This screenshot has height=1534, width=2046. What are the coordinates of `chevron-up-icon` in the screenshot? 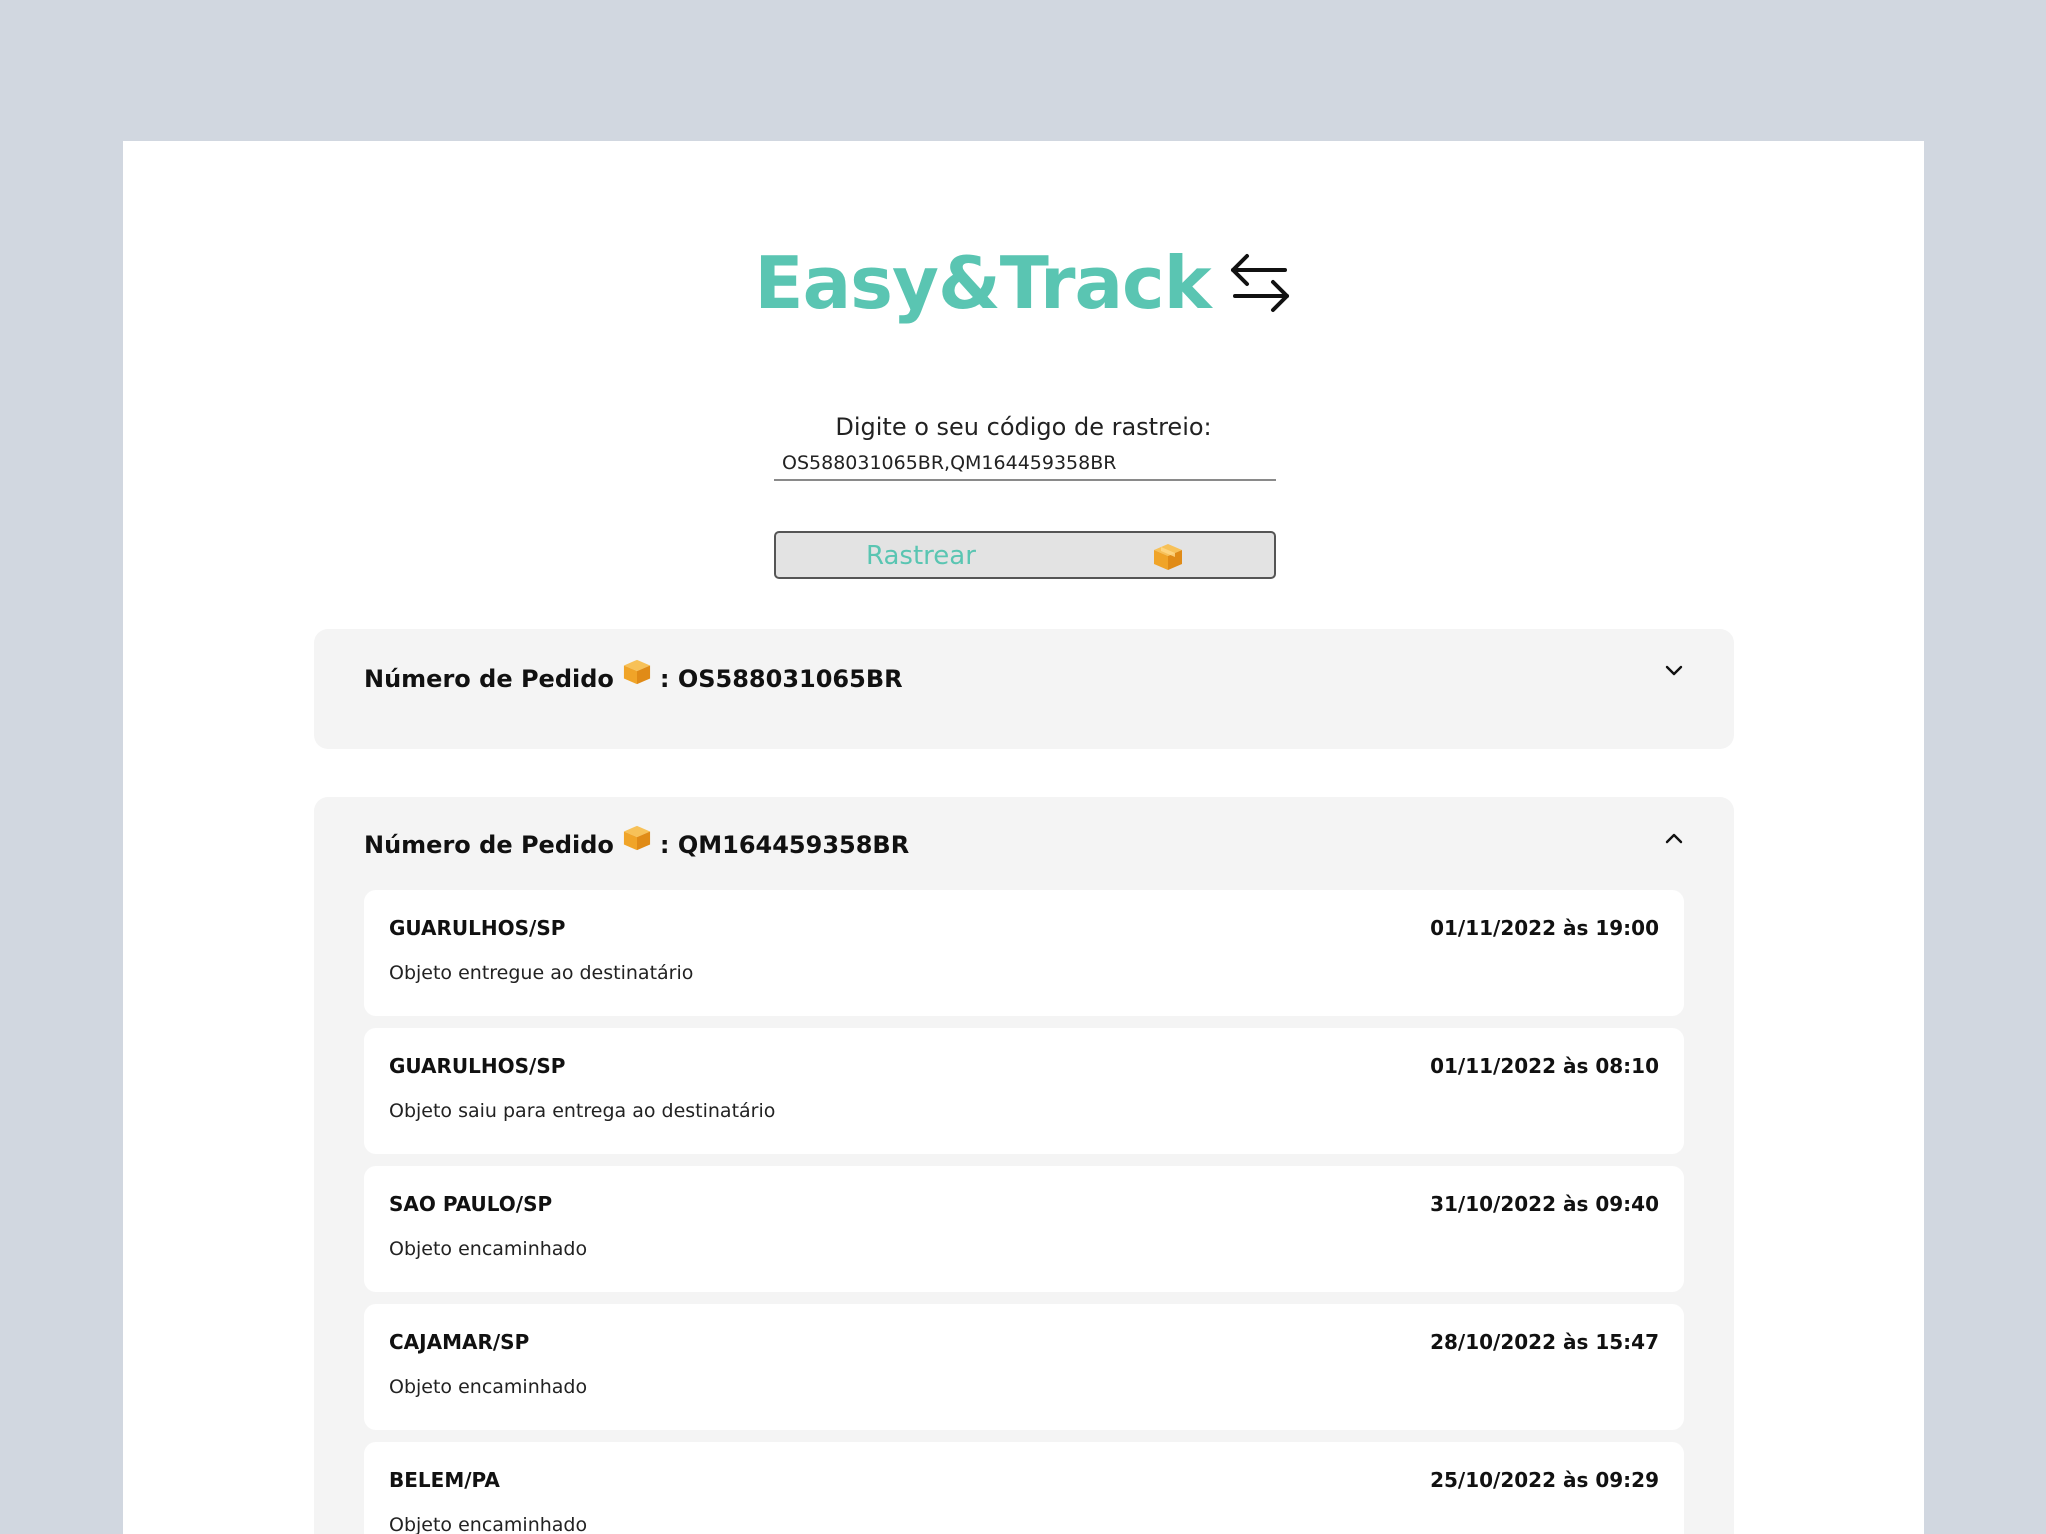 It's located at (1674, 838).